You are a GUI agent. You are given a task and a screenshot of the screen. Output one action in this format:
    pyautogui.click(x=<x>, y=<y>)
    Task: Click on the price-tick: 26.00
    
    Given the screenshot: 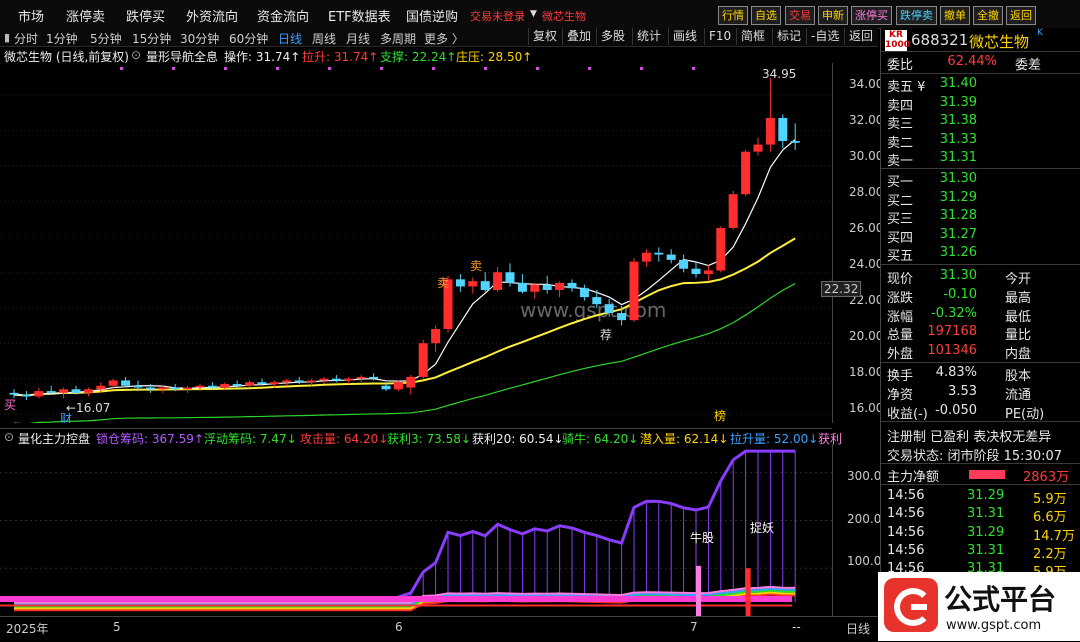 What is the action you would take?
    pyautogui.click(x=866, y=228)
    